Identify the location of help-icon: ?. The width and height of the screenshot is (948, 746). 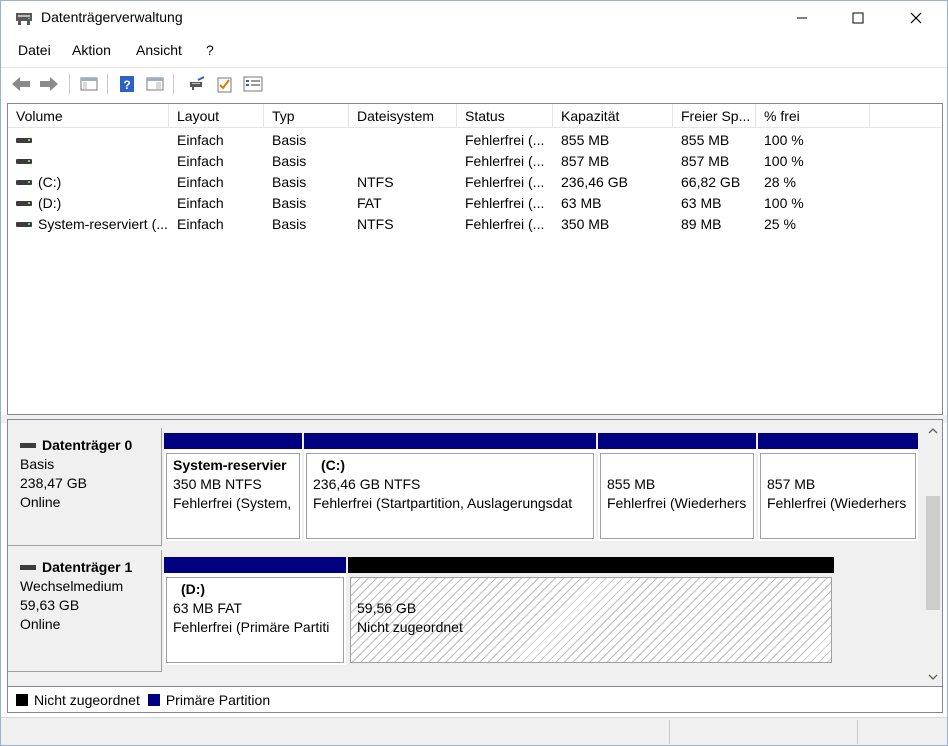
(127, 84).